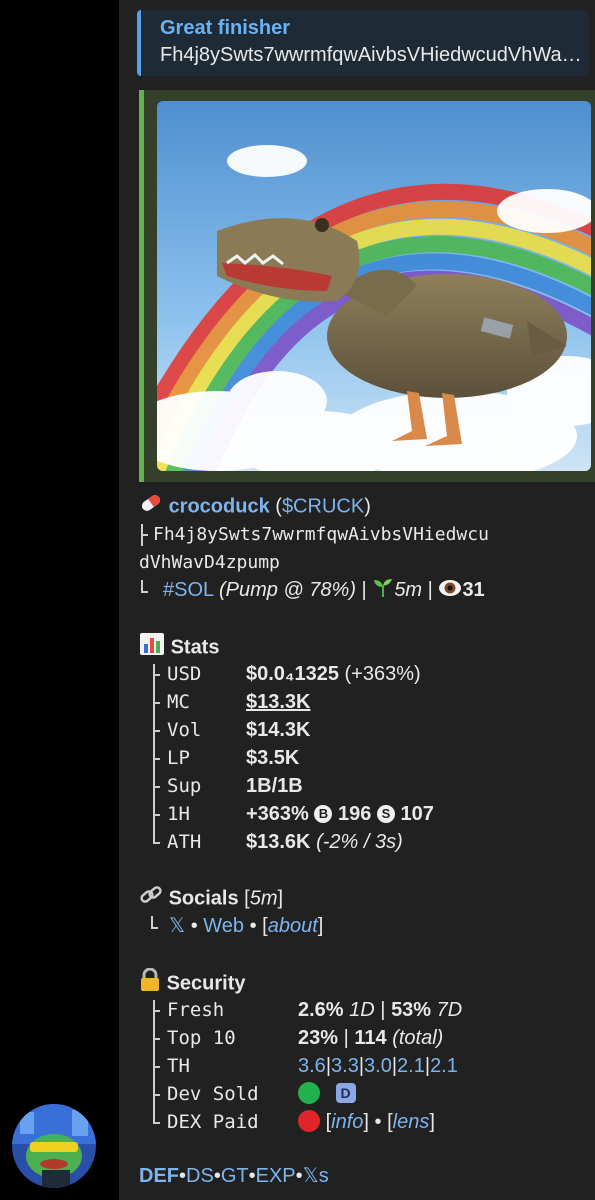  Describe the element at coordinates (365, 674) in the screenshot. I see `stat-row-usd: USD $0.0₄1325 (+363%)` at that location.